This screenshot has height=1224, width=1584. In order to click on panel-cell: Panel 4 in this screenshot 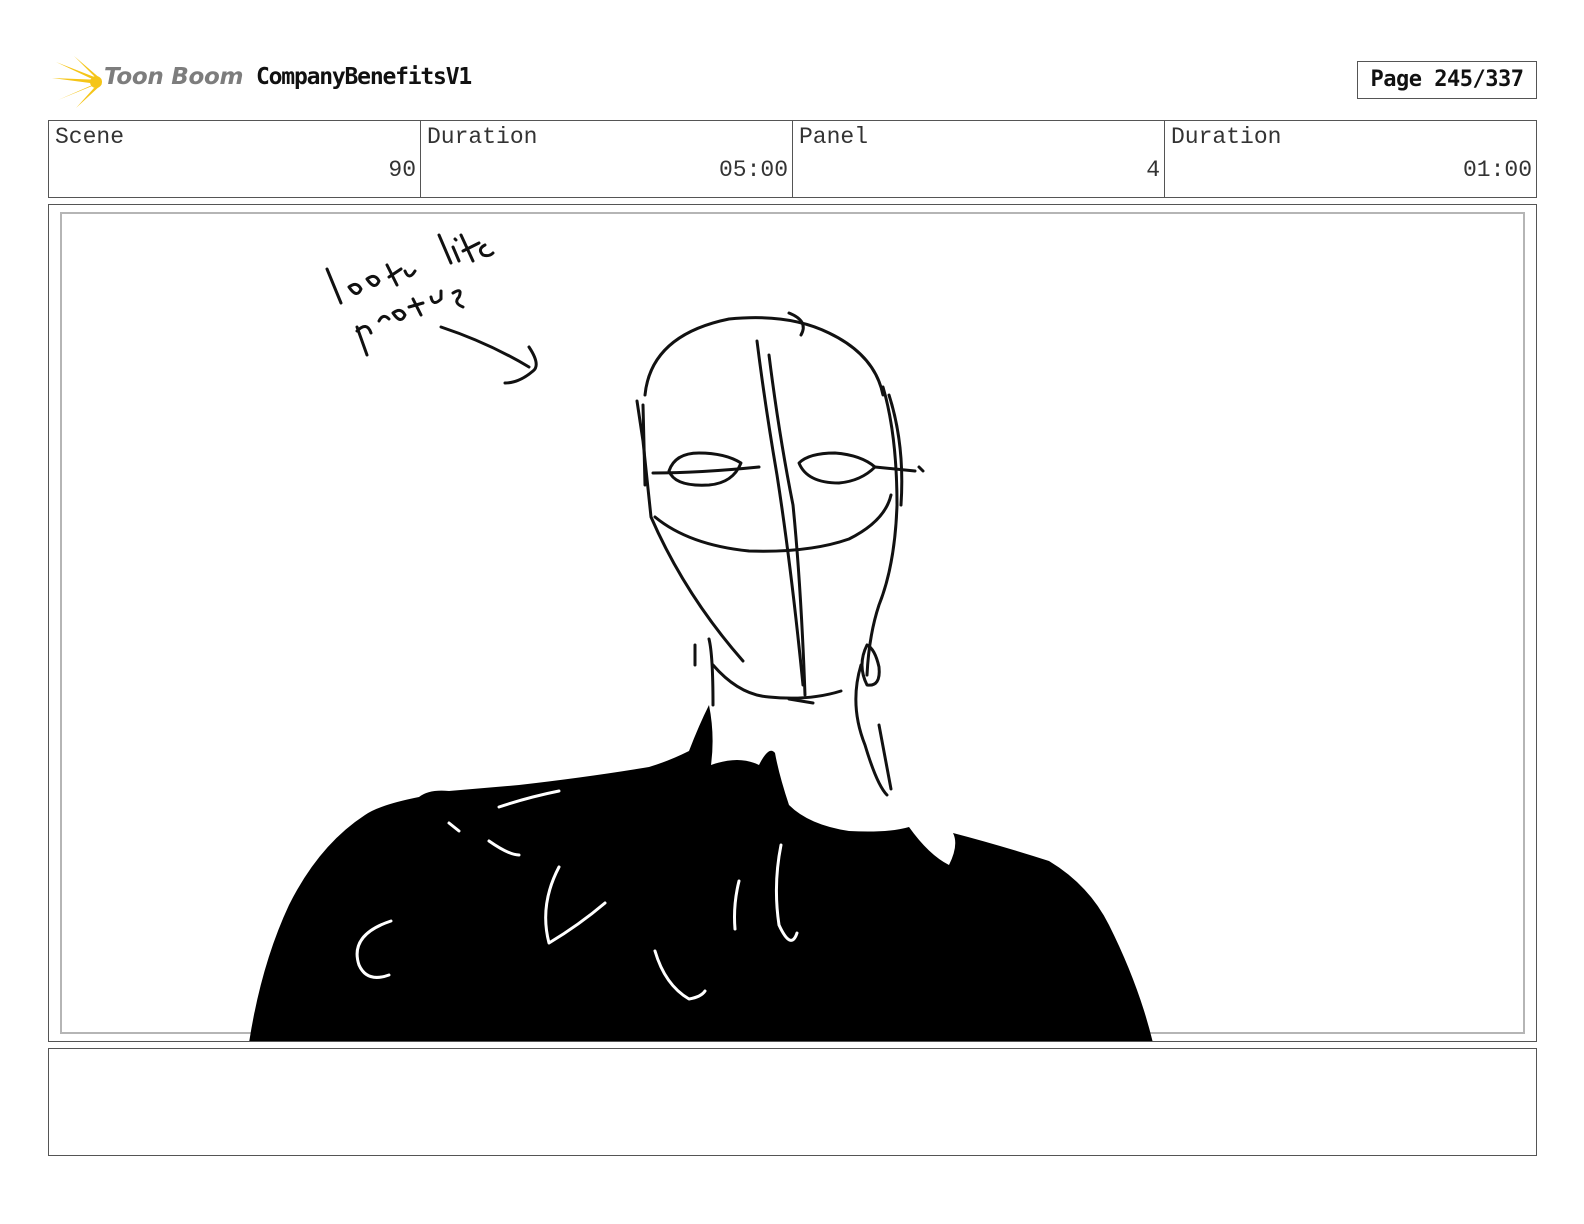, I will do `click(979, 159)`.